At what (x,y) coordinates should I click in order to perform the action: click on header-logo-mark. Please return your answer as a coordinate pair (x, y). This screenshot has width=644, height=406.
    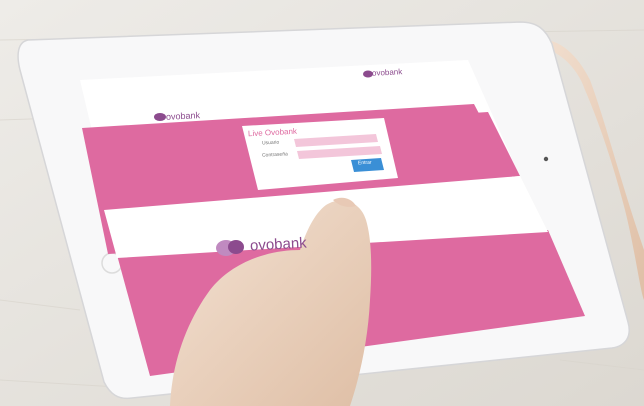
    Looking at the image, I should click on (160, 117).